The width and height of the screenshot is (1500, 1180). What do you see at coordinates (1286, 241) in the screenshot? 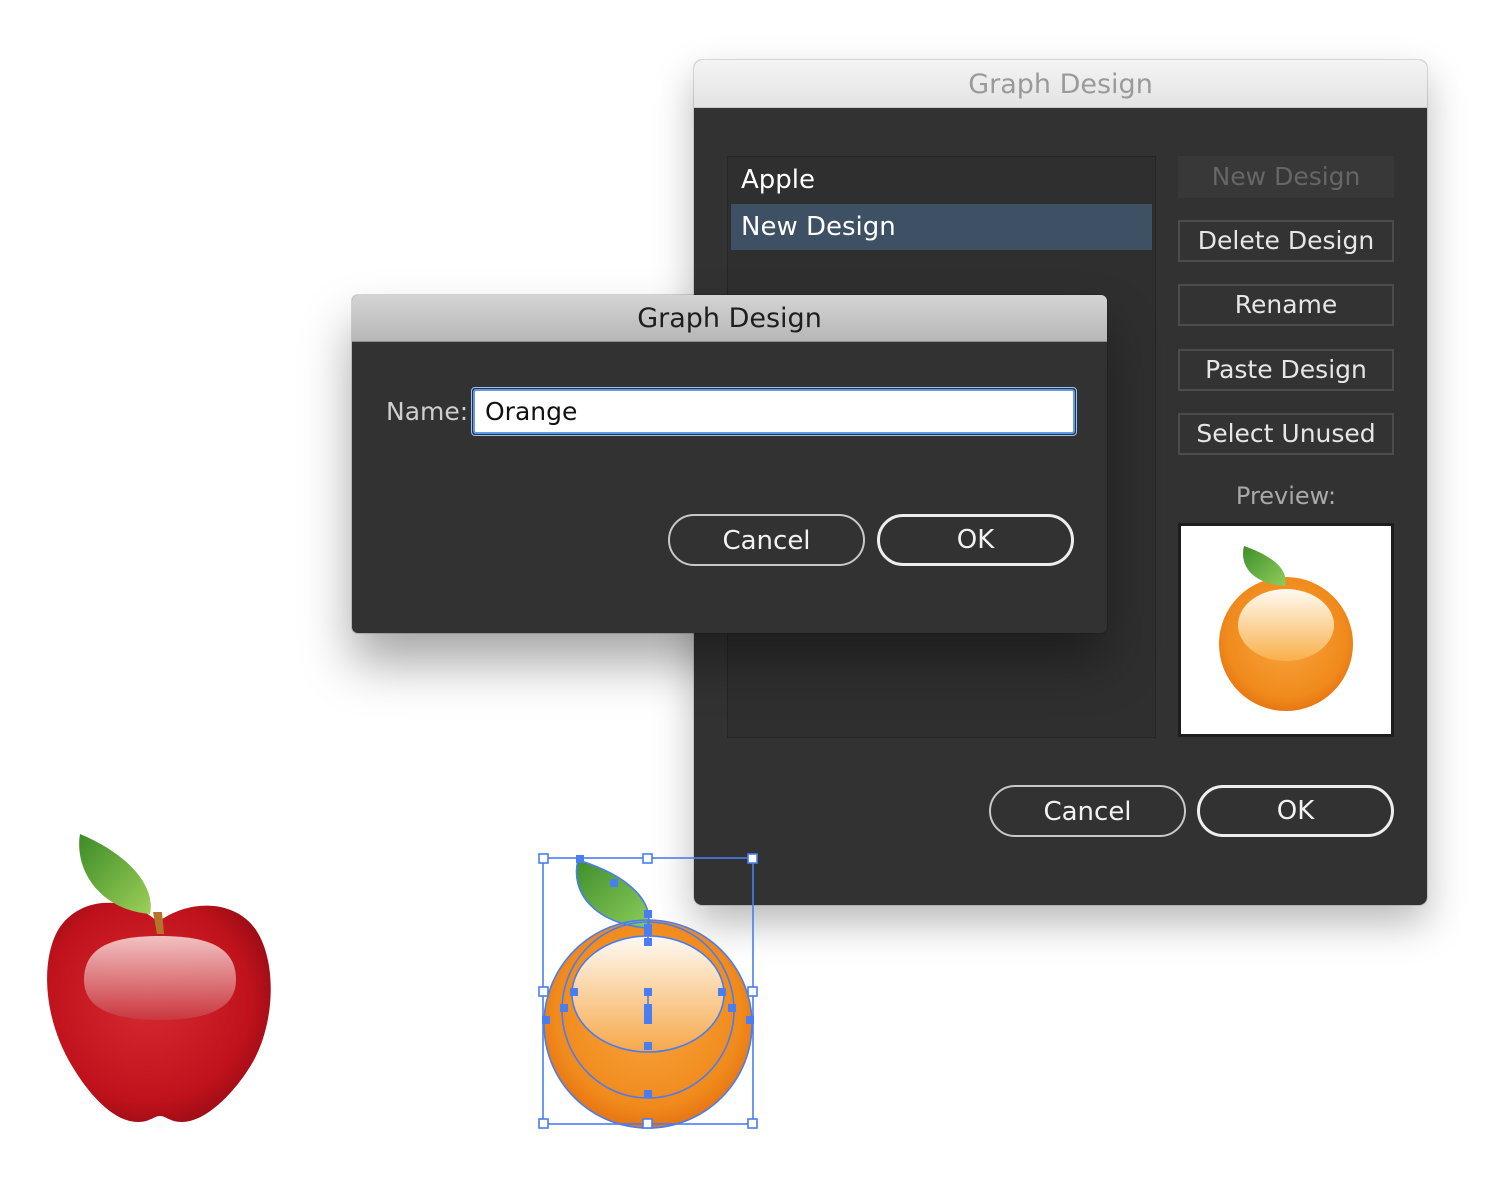
I see `delete-design-button: Delete Design` at bounding box center [1286, 241].